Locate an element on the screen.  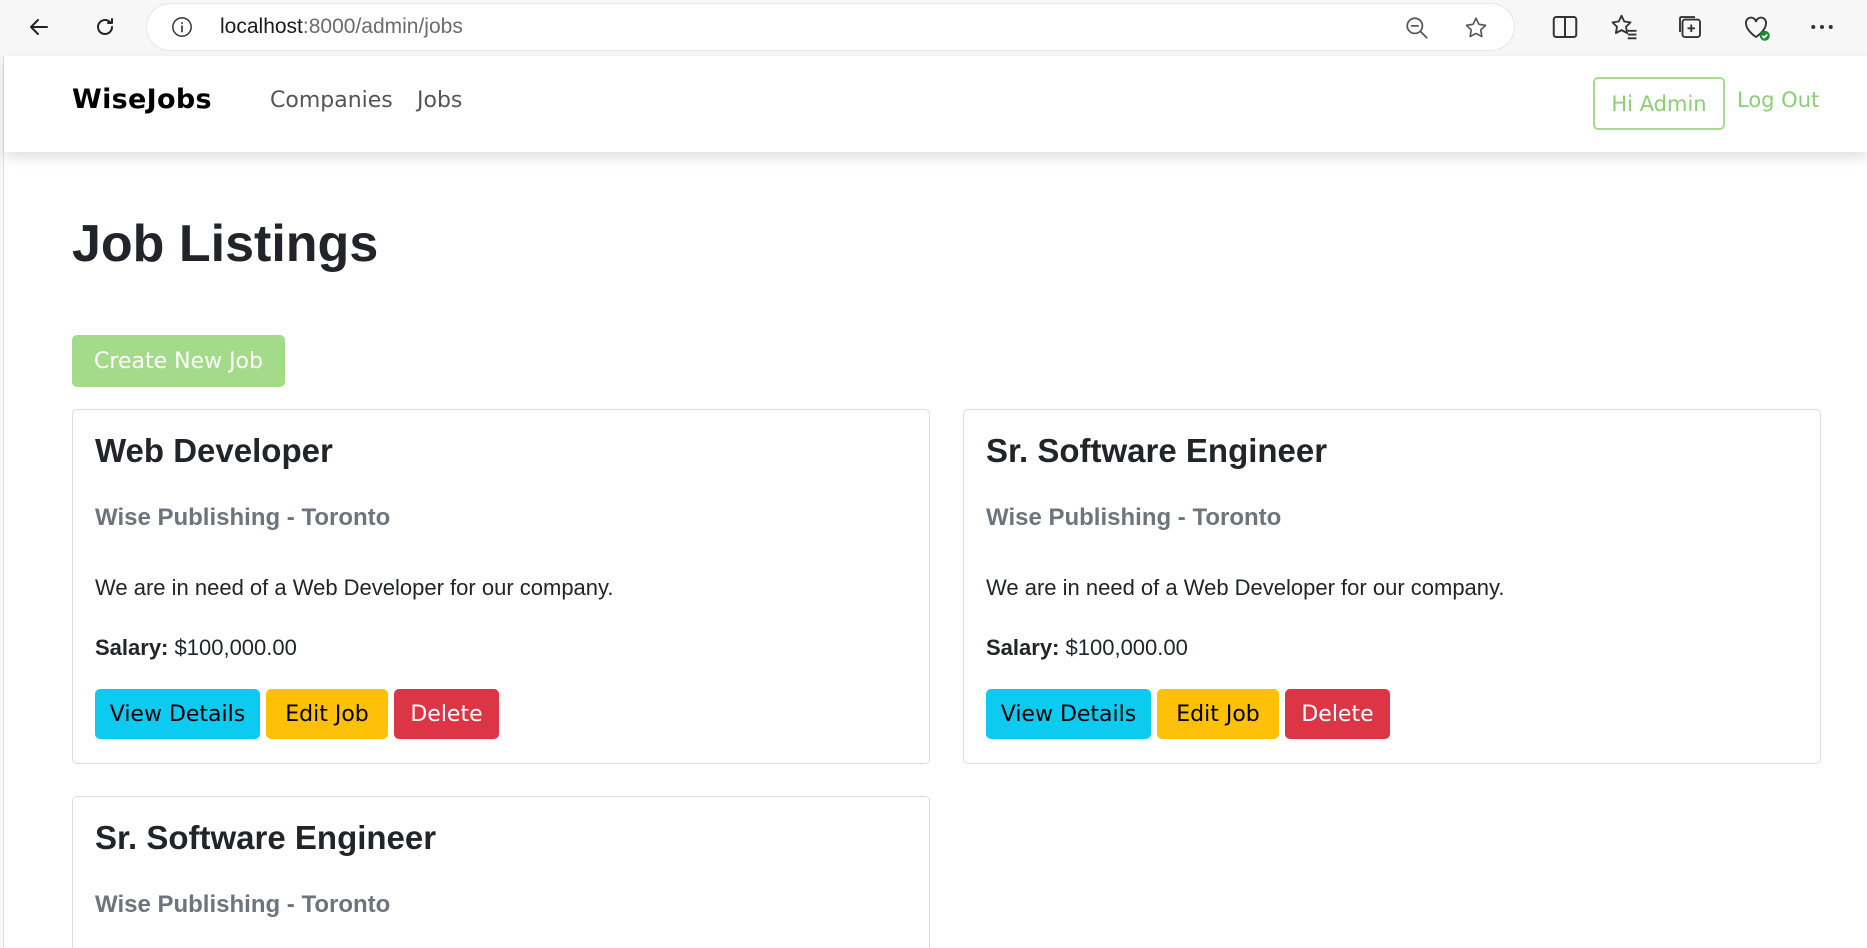
nav-companies: Companies is located at coordinates (331, 100).